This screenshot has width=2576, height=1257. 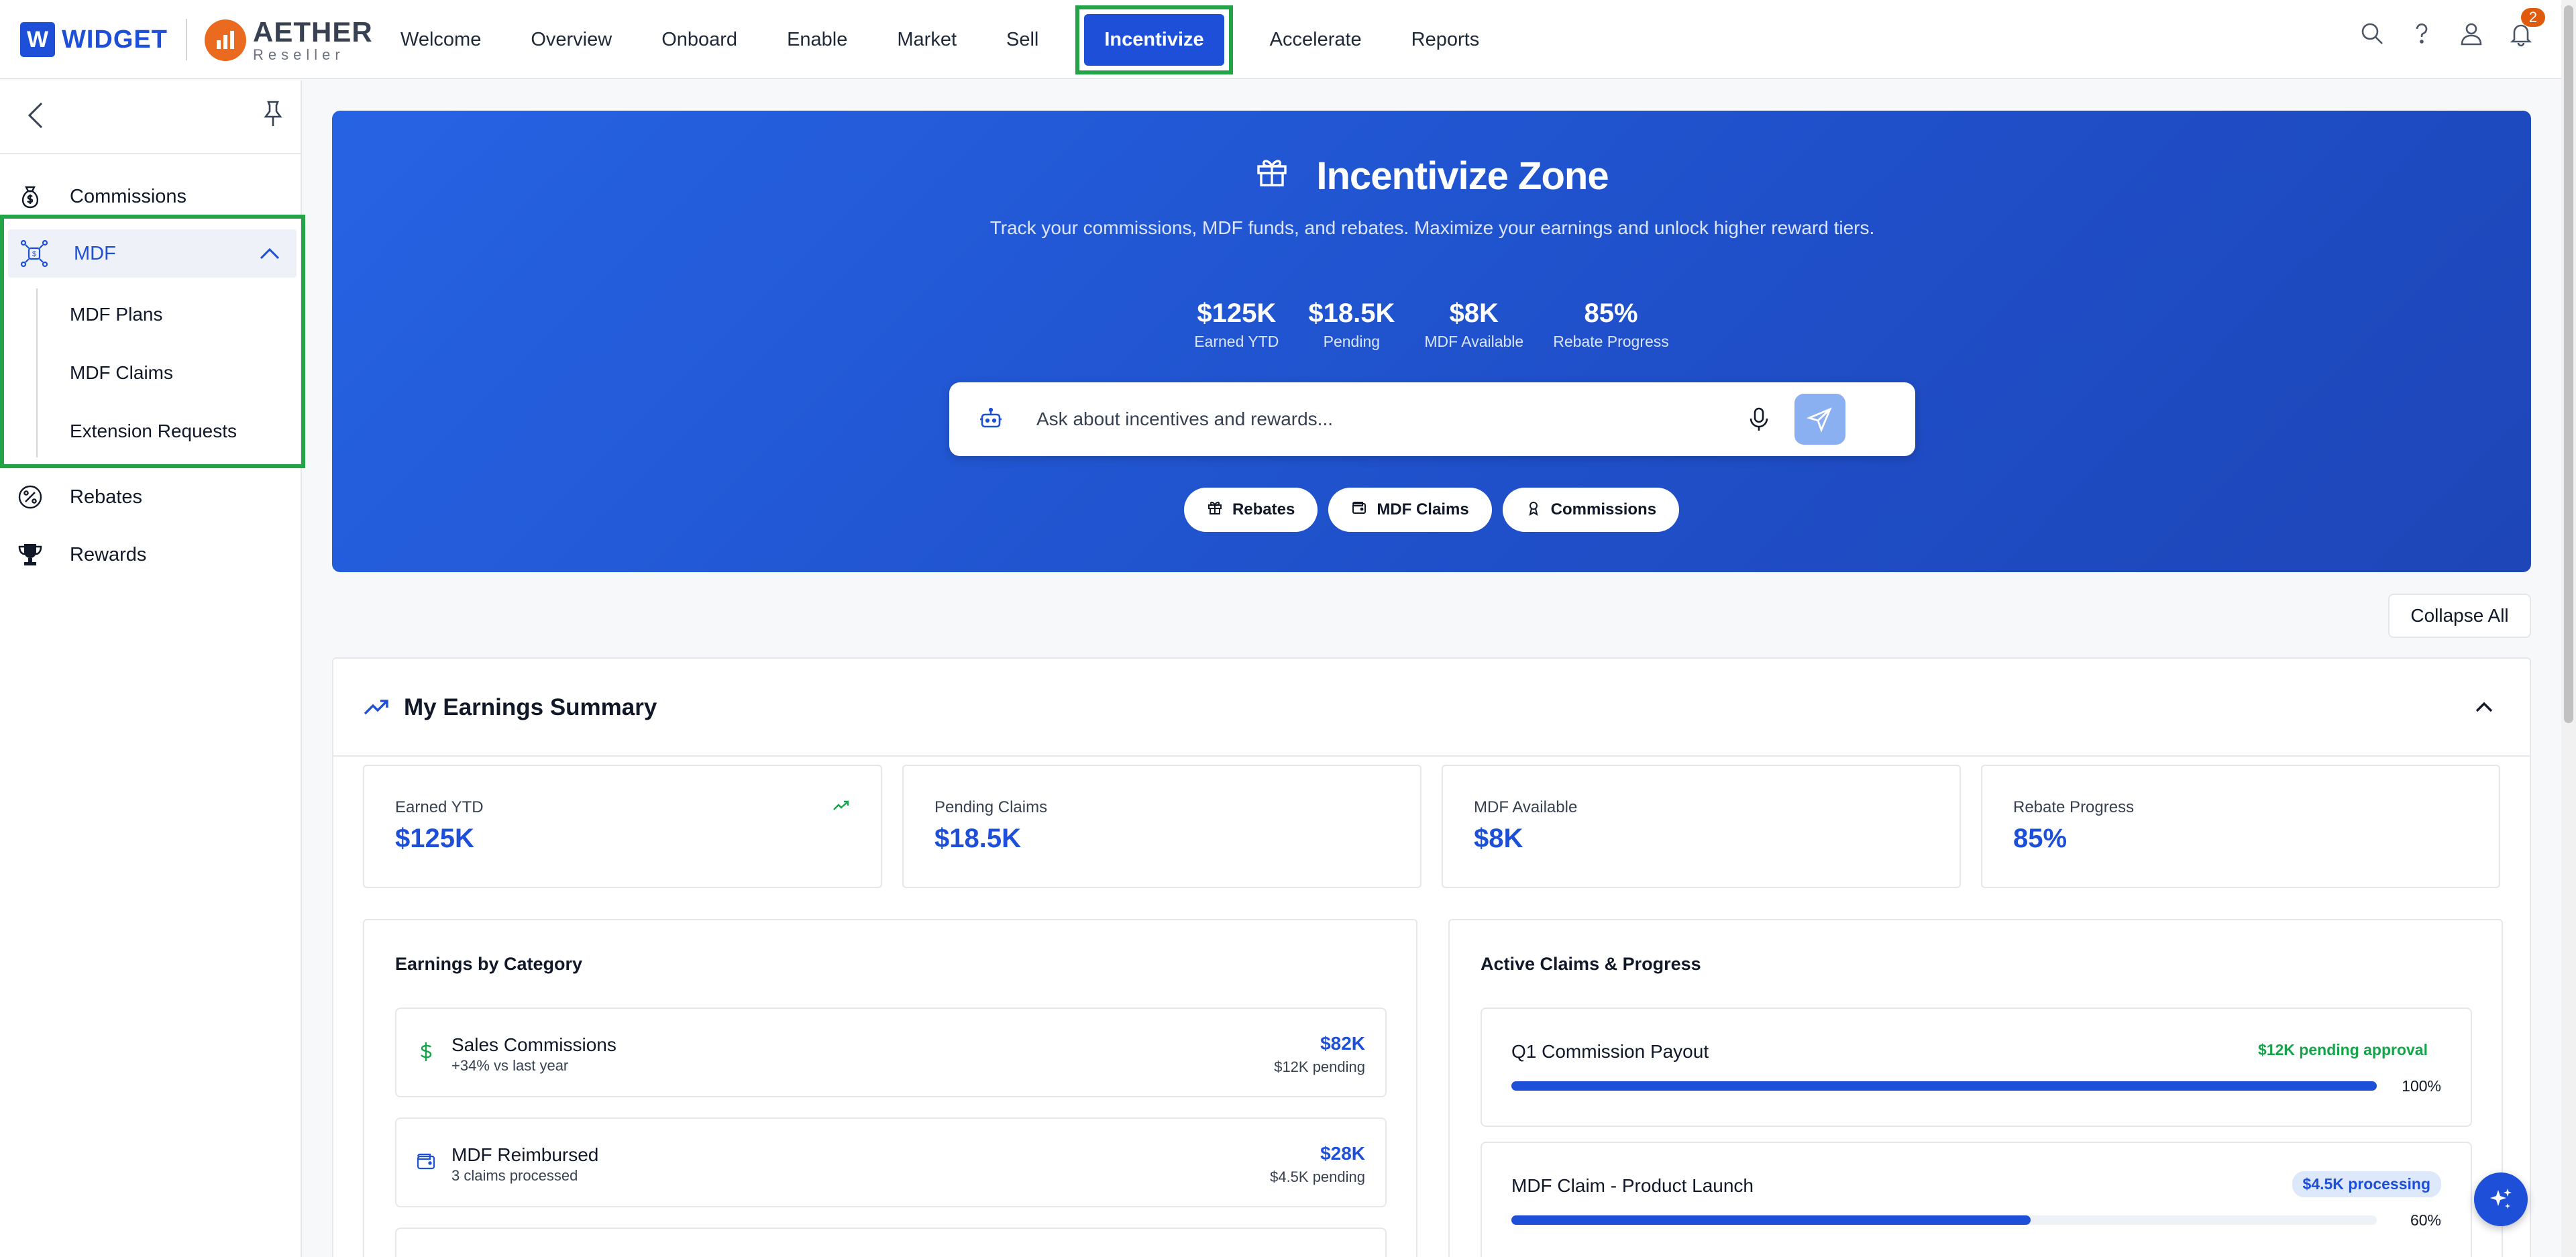 What do you see at coordinates (376, 707) in the screenshot?
I see `trending-up-icon` at bounding box center [376, 707].